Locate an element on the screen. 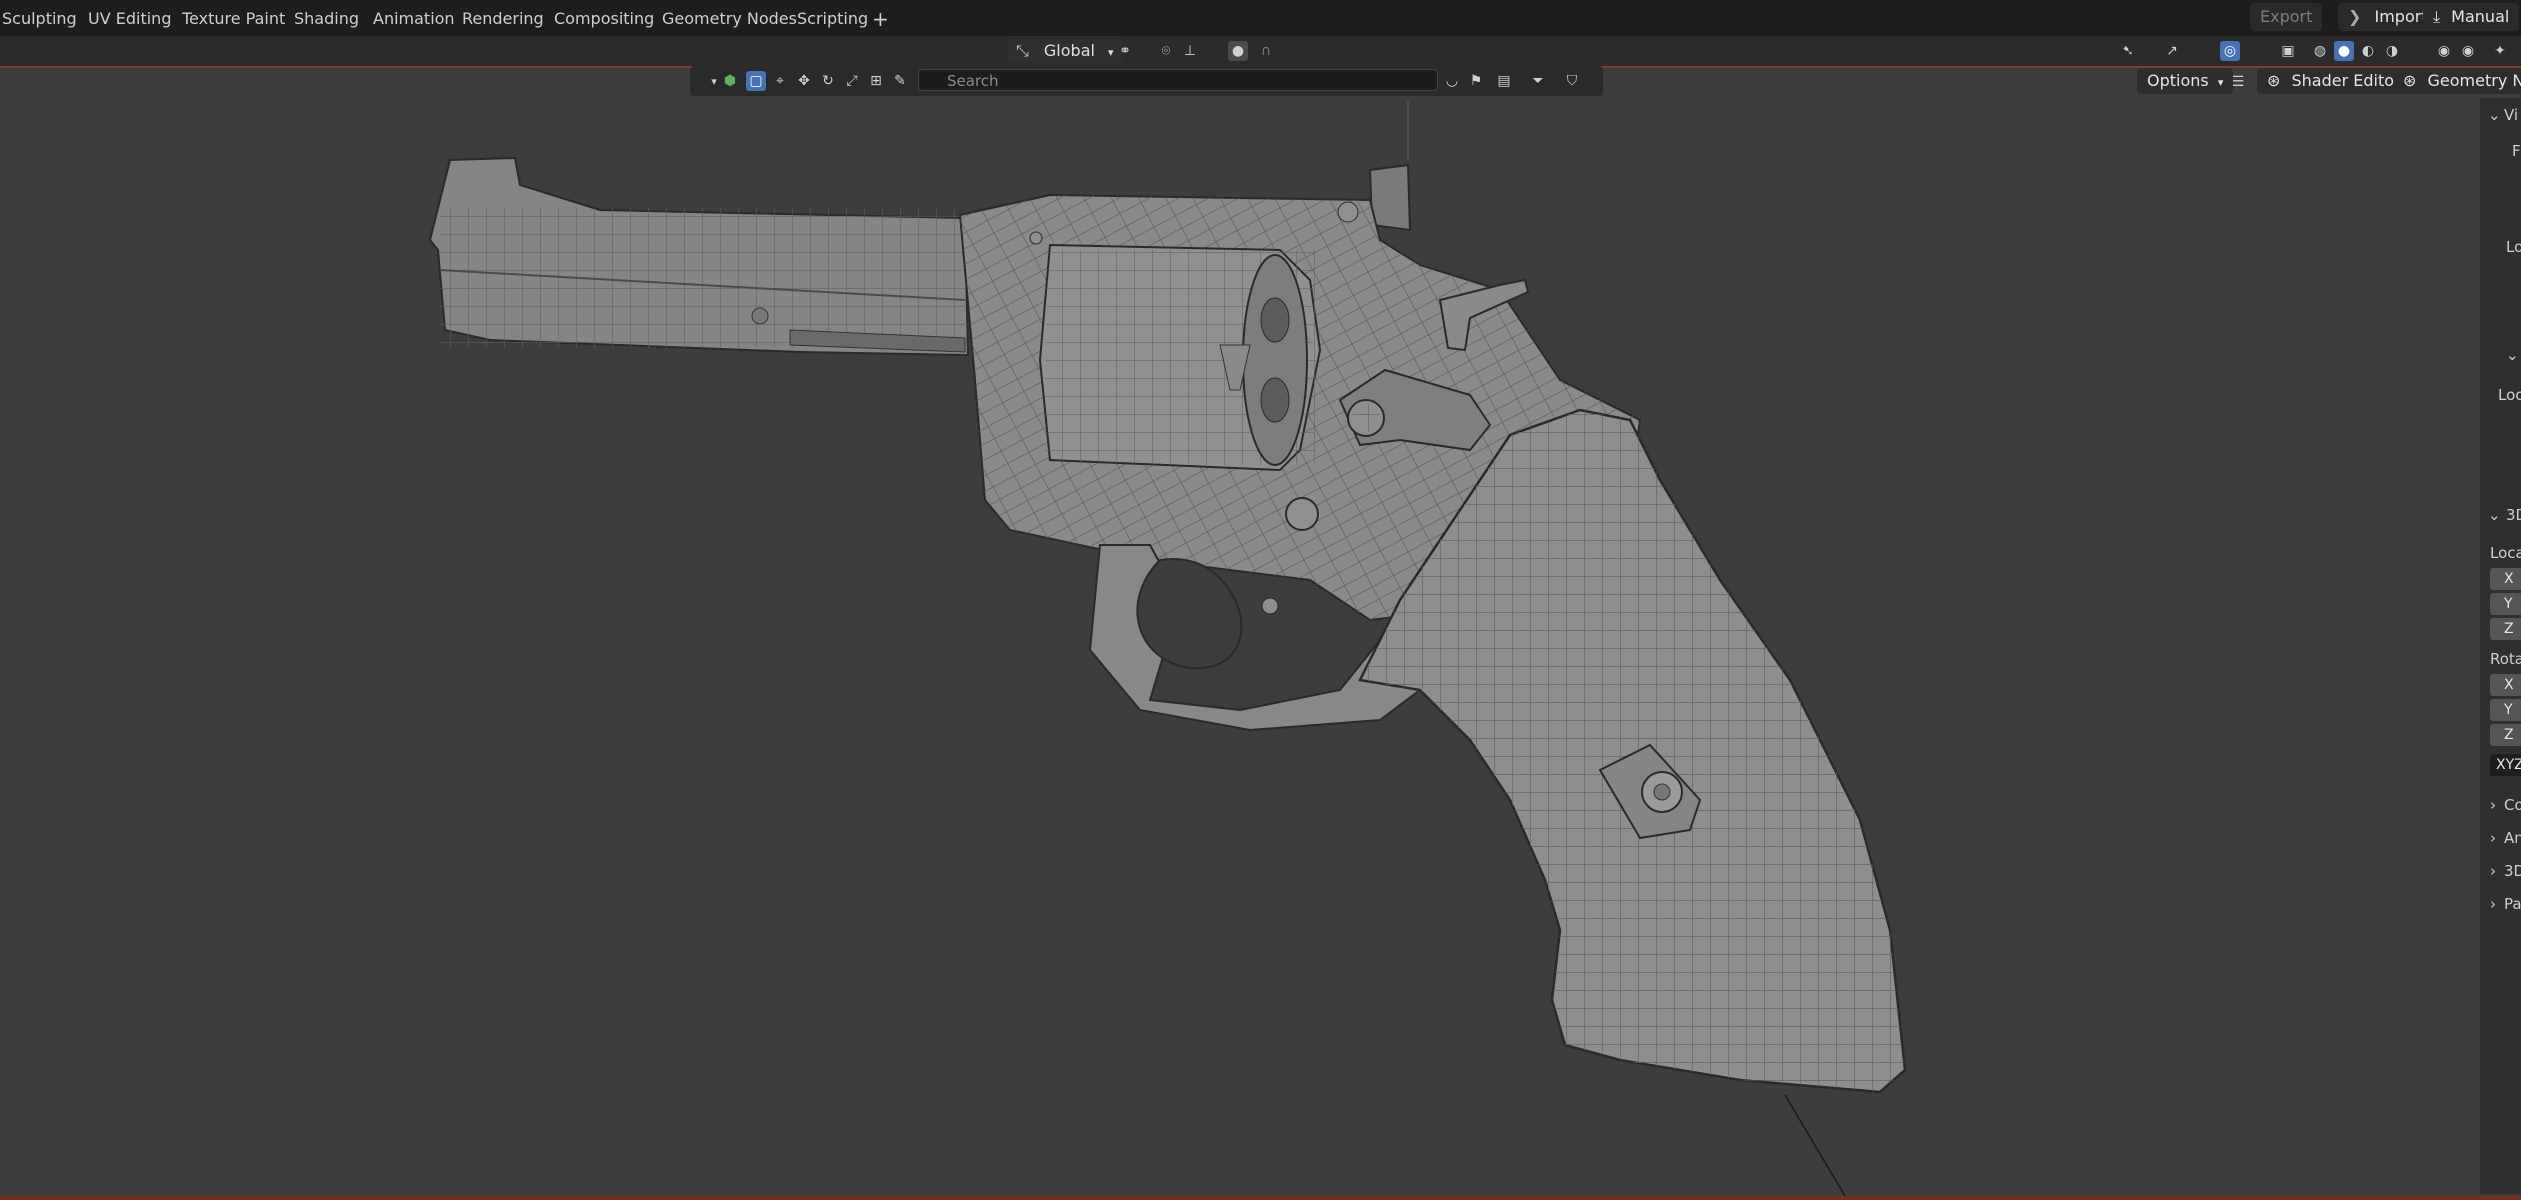 This screenshot has height=1200, width=2521. tab-texture-paint: Texture Paint is located at coordinates (233, 18).